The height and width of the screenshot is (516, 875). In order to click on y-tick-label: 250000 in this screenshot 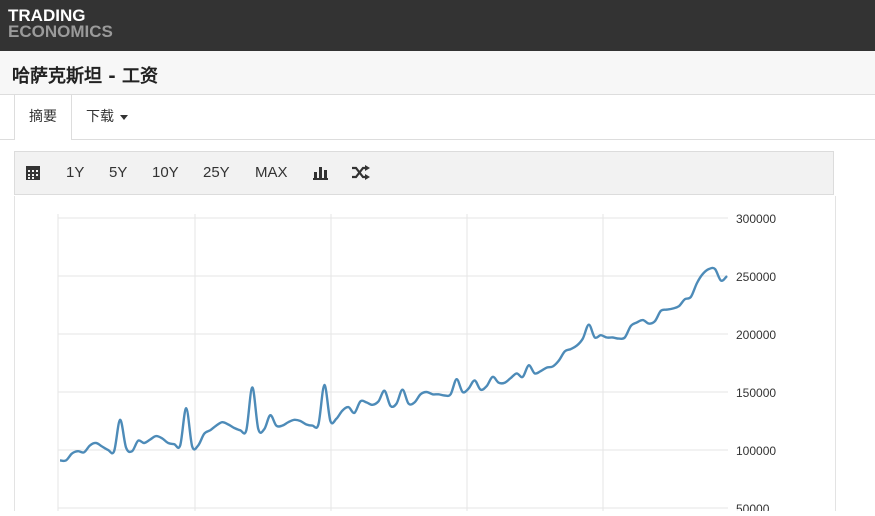, I will do `click(756, 277)`.